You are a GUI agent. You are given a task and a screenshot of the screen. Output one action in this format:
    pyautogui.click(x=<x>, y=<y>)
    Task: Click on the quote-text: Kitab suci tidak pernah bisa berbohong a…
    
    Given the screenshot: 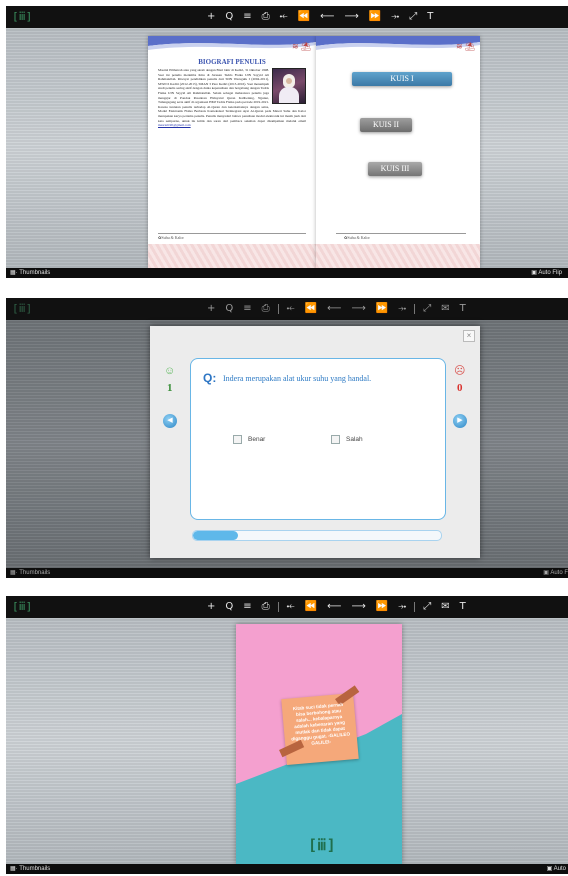 What is the action you would take?
    pyautogui.click(x=321, y=723)
    